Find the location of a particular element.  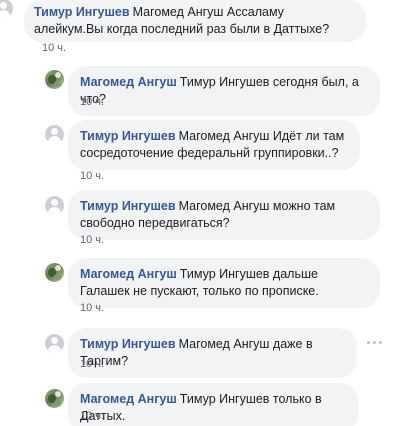

comment-timestamp: 10 ч. is located at coordinates (54, 48).